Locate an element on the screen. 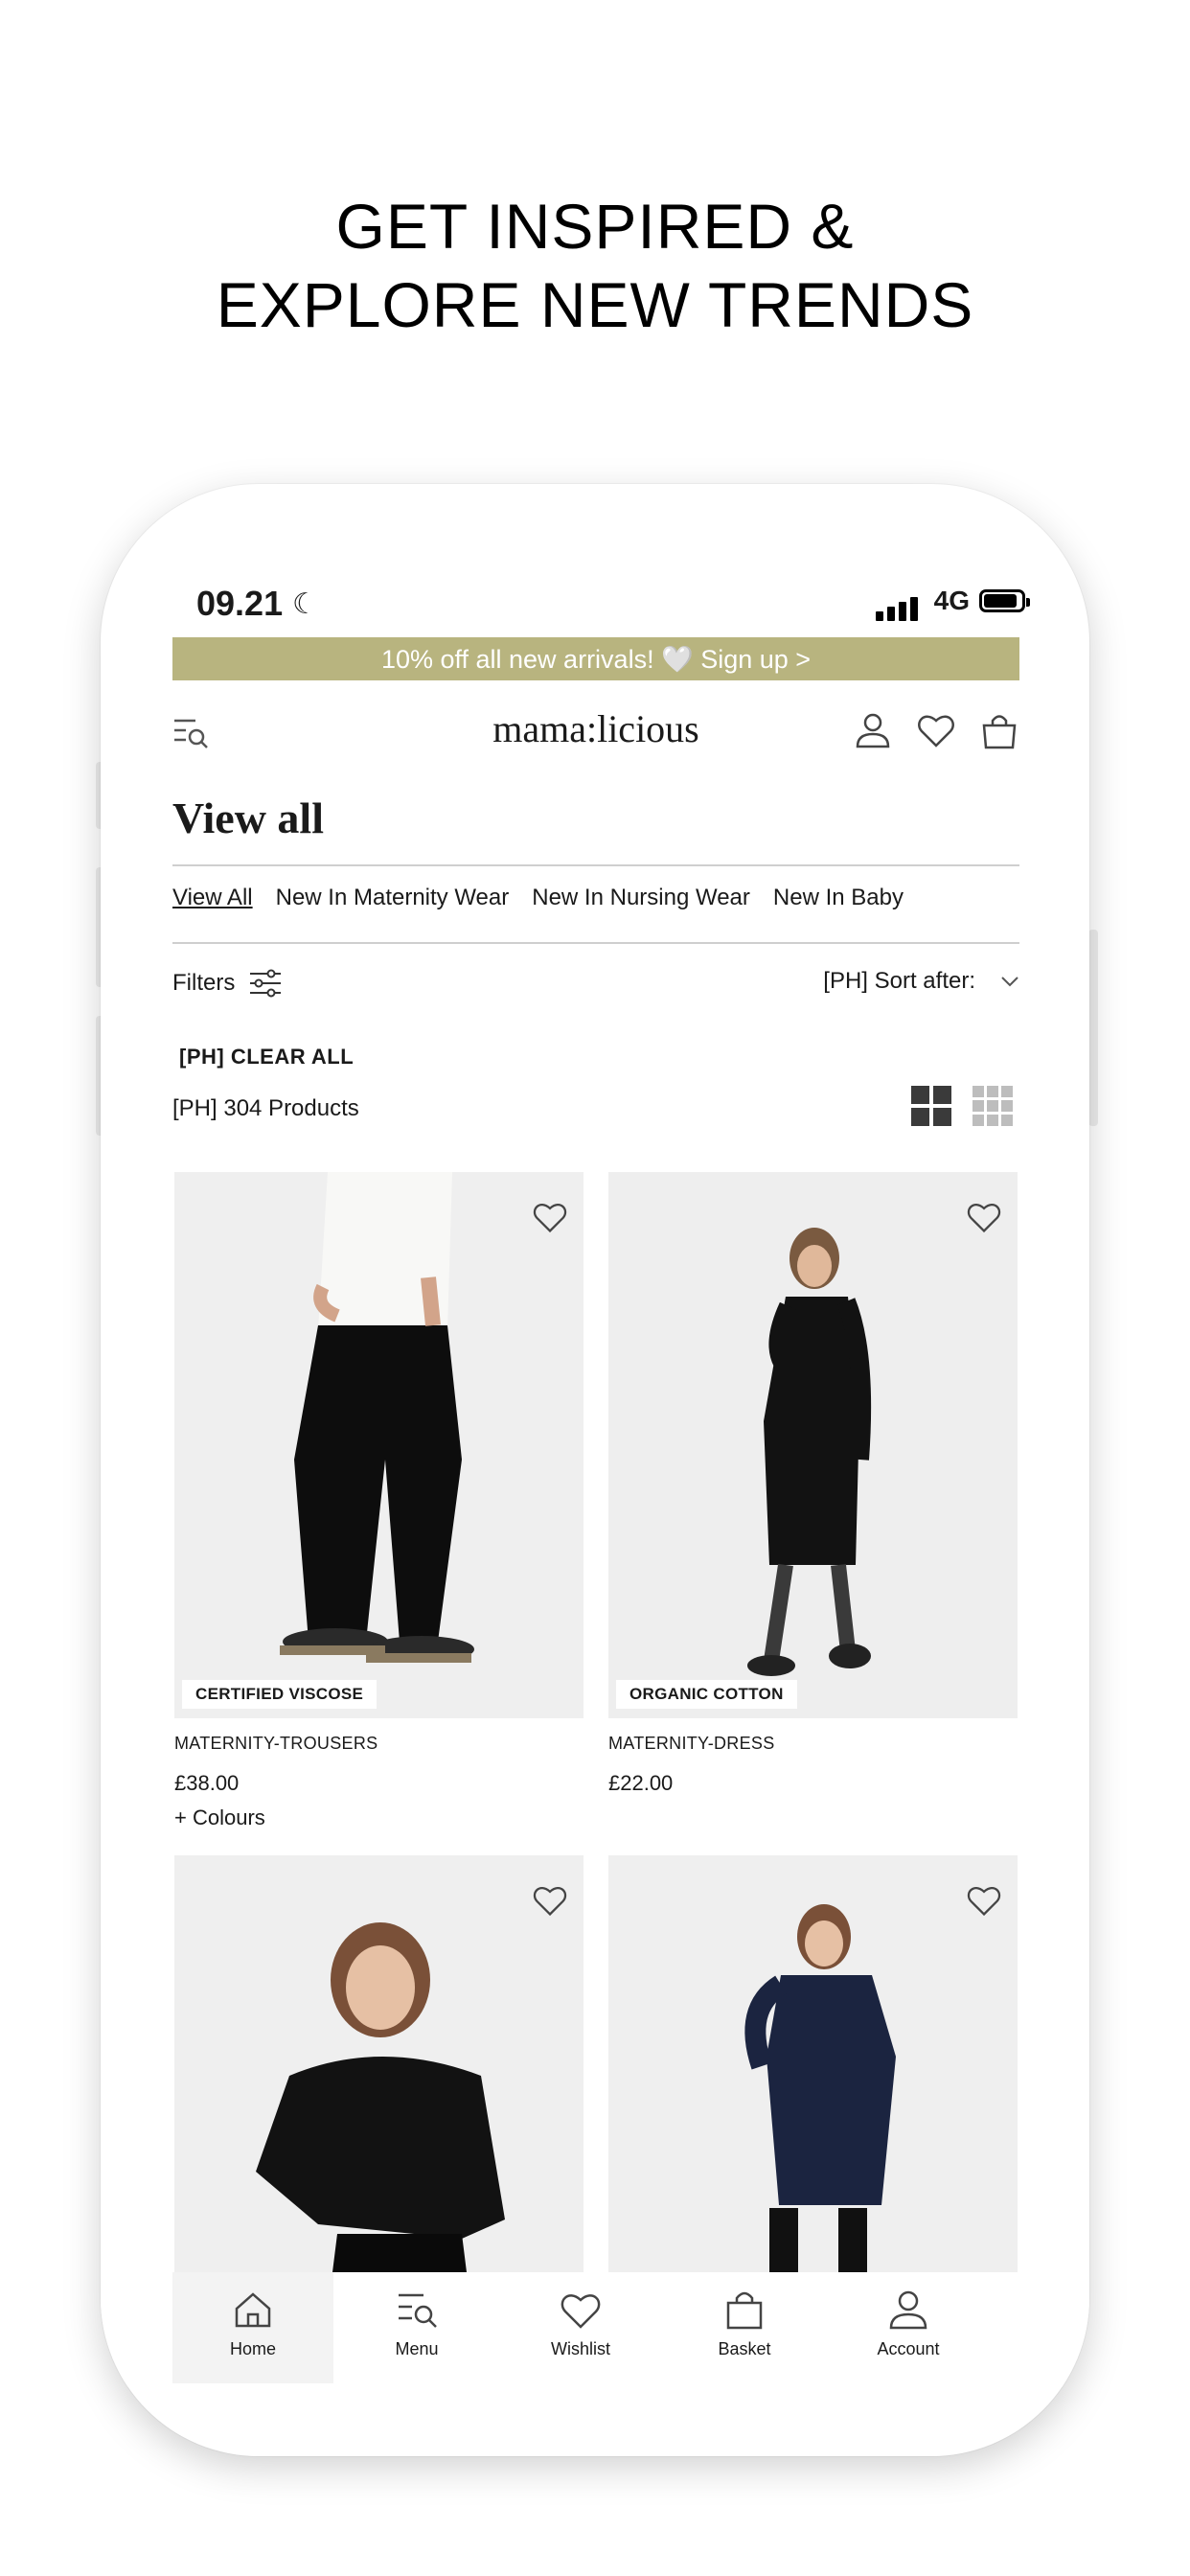 The image size is (1190, 2576). home-icon is located at coordinates (253, 2310).